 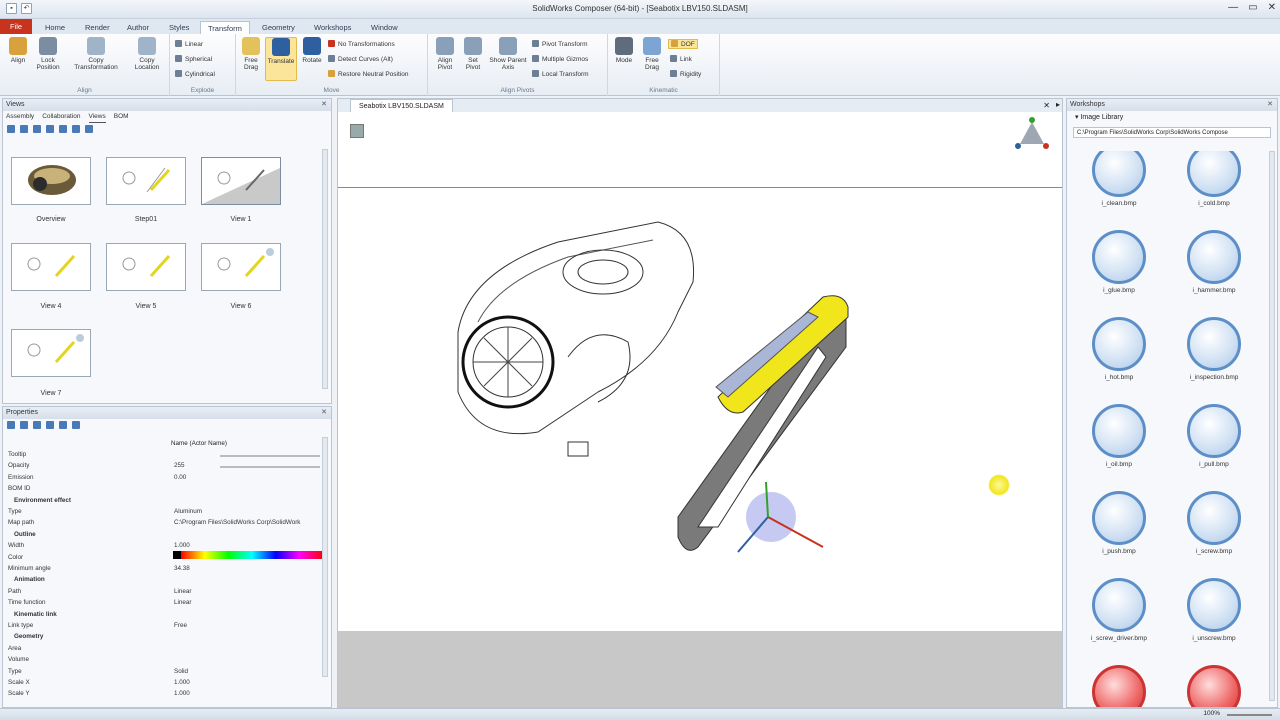 What do you see at coordinates (97, 117) in the screenshot?
I see `tab-views: Views` at bounding box center [97, 117].